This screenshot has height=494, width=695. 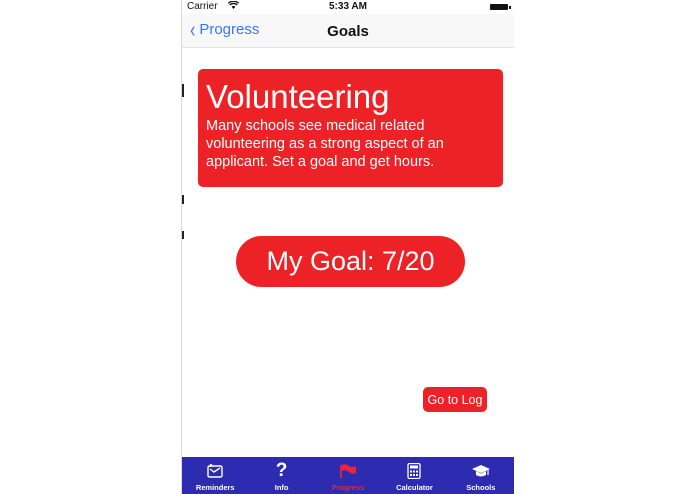 What do you see at coordinates (281, 487) in the screenshot?
I see `tab-label: Info` at bounding box center [281, 487].